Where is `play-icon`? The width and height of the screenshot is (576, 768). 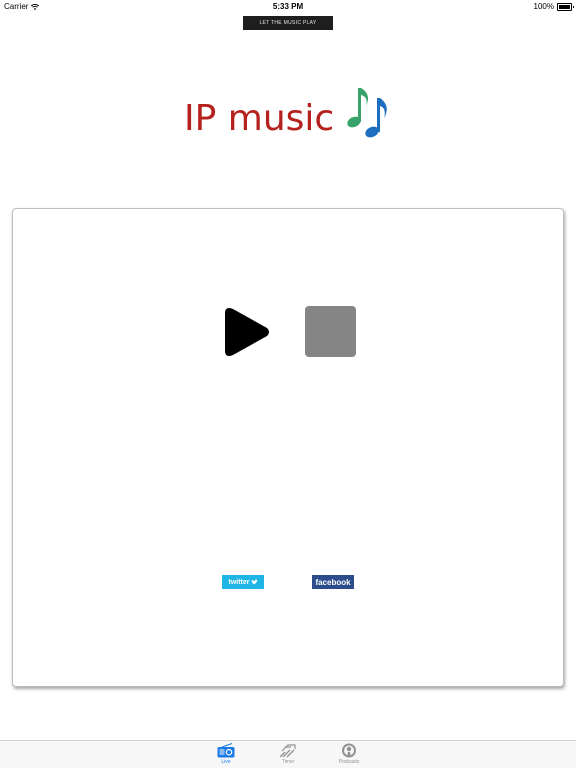
play-icon is located at coordinates (247, 332).